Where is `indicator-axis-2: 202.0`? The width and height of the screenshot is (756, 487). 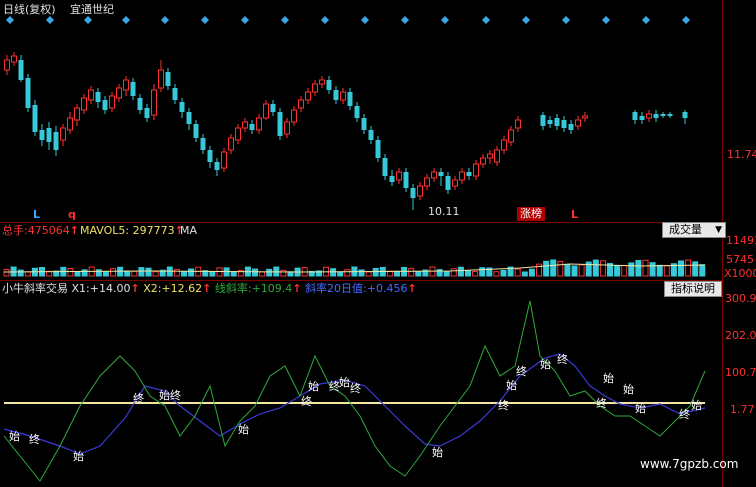
indicator-axis-2: 202.0 is located at coordinates (740, 335).